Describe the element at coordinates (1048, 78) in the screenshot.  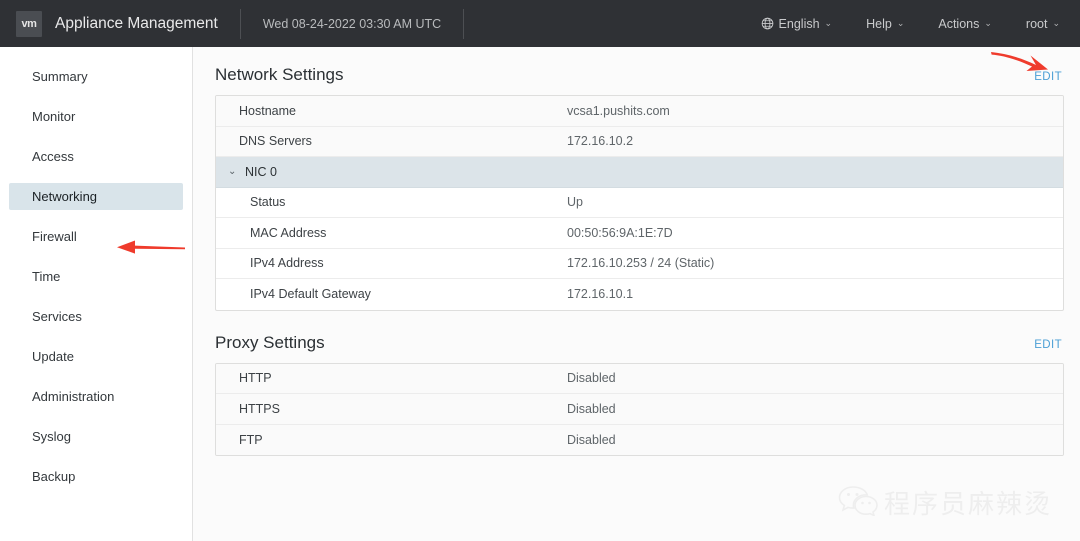
I see `network-settings-edit-button: EDIT` at that location.